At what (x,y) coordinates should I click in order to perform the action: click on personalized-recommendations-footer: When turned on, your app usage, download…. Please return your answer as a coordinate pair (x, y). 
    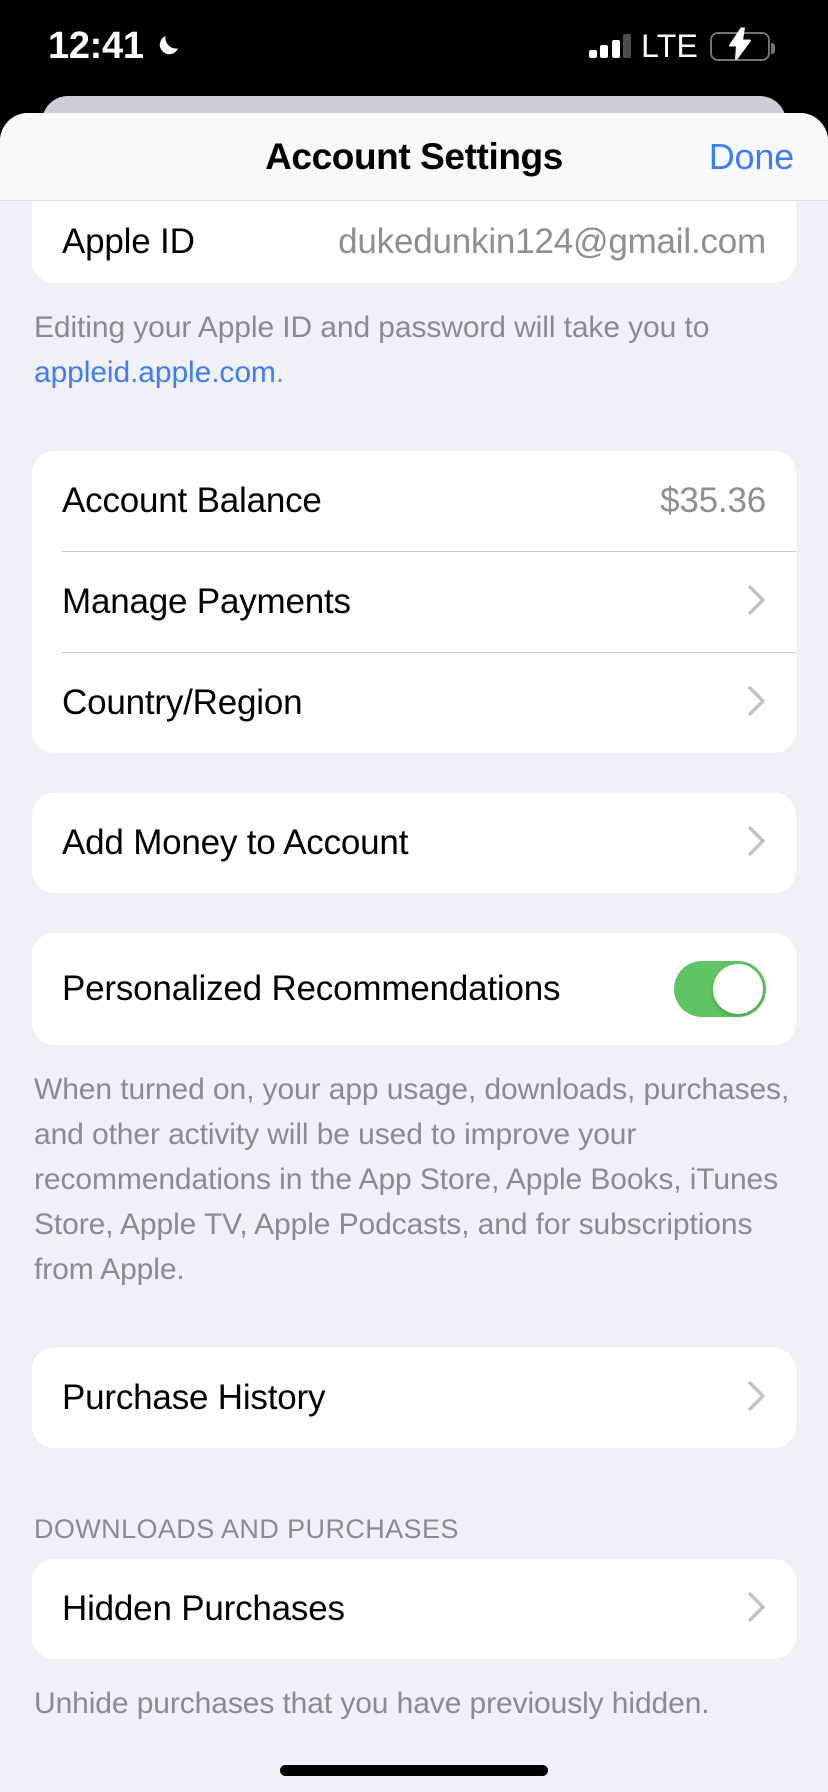
    Looking at the image, I should click on (412, 1179).